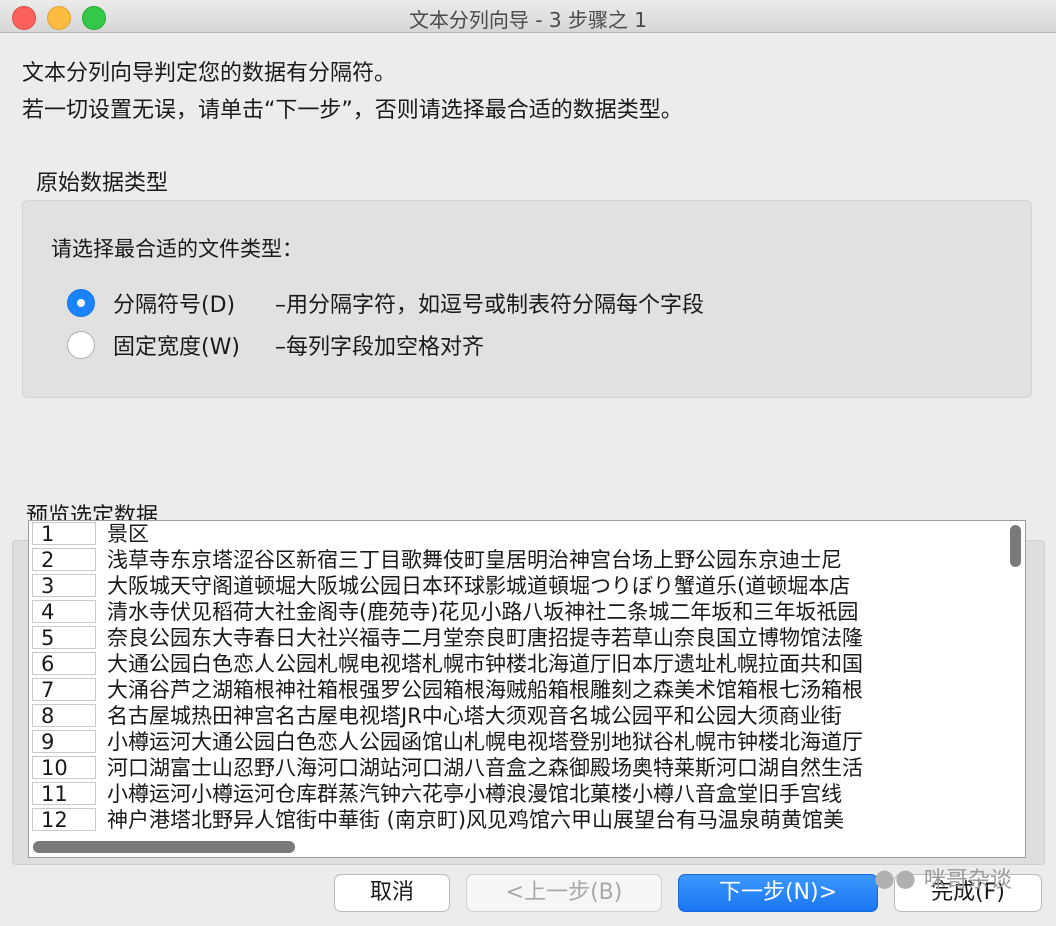 The height and width of the screenshot is (926, 1056). Describe the element at coordinates (483, 612) in the screenshot. I see `row-text: 清水寺伏见稻荷大社金阁寺(鹿苑寺)花见小路八坂神社二条城二年坂和三年坂祇园` at that location.